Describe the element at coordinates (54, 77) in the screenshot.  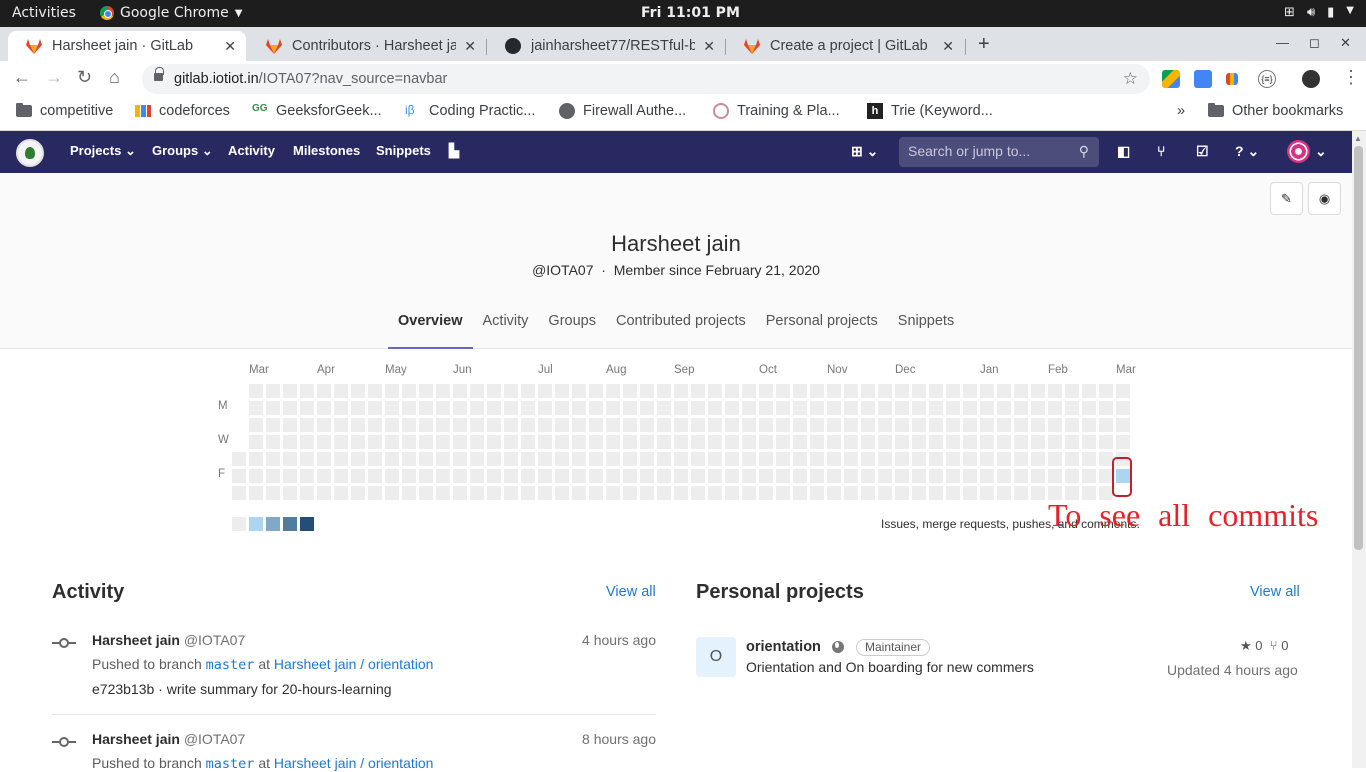
I see `forward-icon: →` at that location.